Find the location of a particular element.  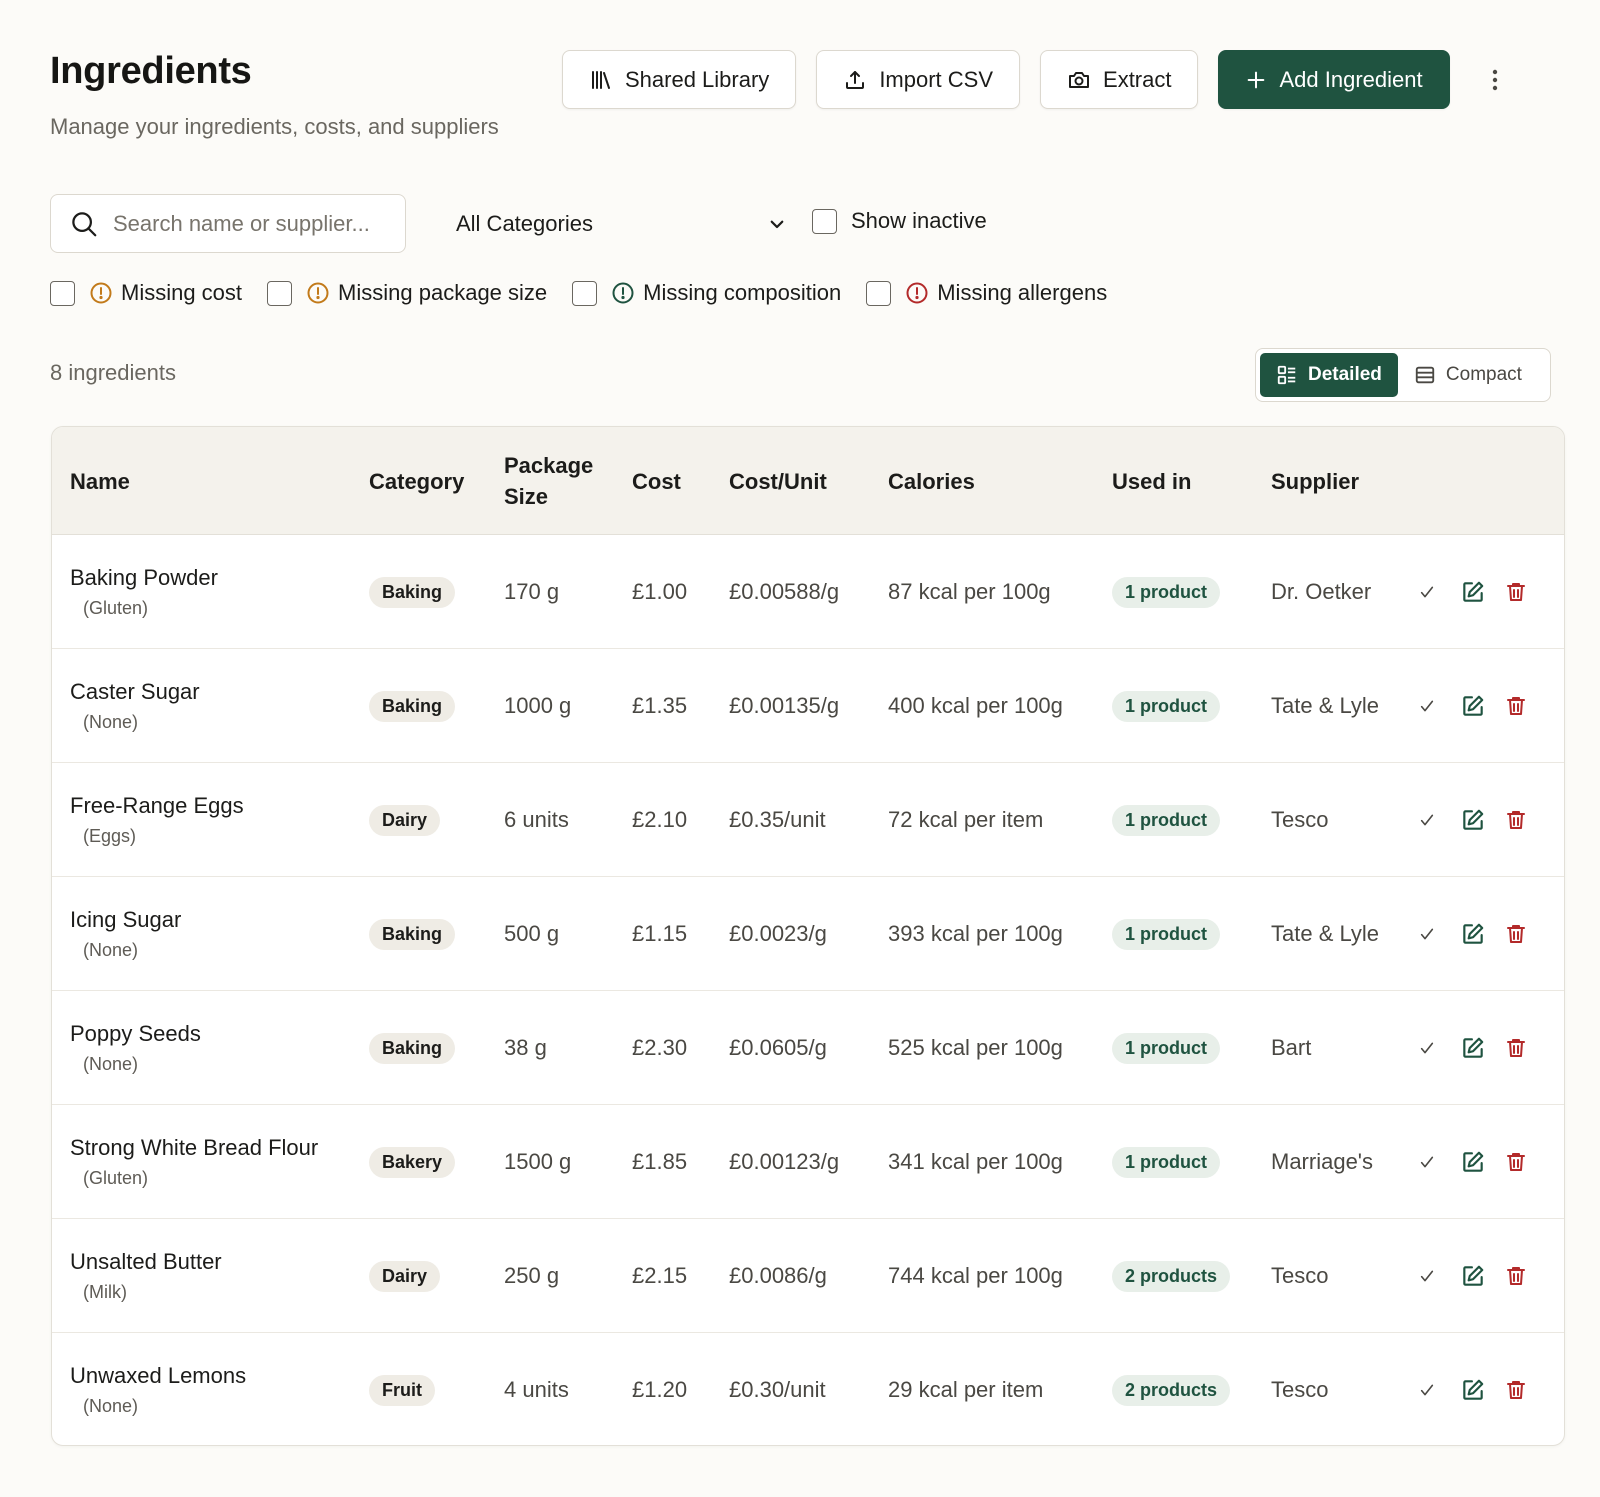

ingredient-name: Baking Powder is located at coordinates (144, 577).